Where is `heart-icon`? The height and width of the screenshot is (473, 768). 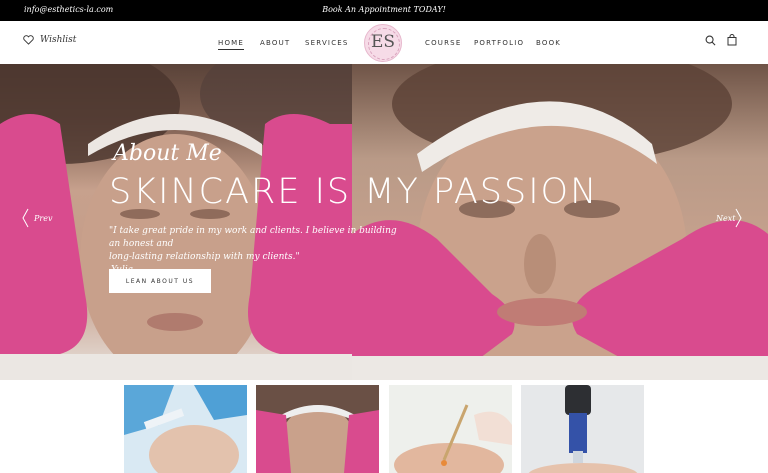 heart-icon is located at coordinates (28, 40).